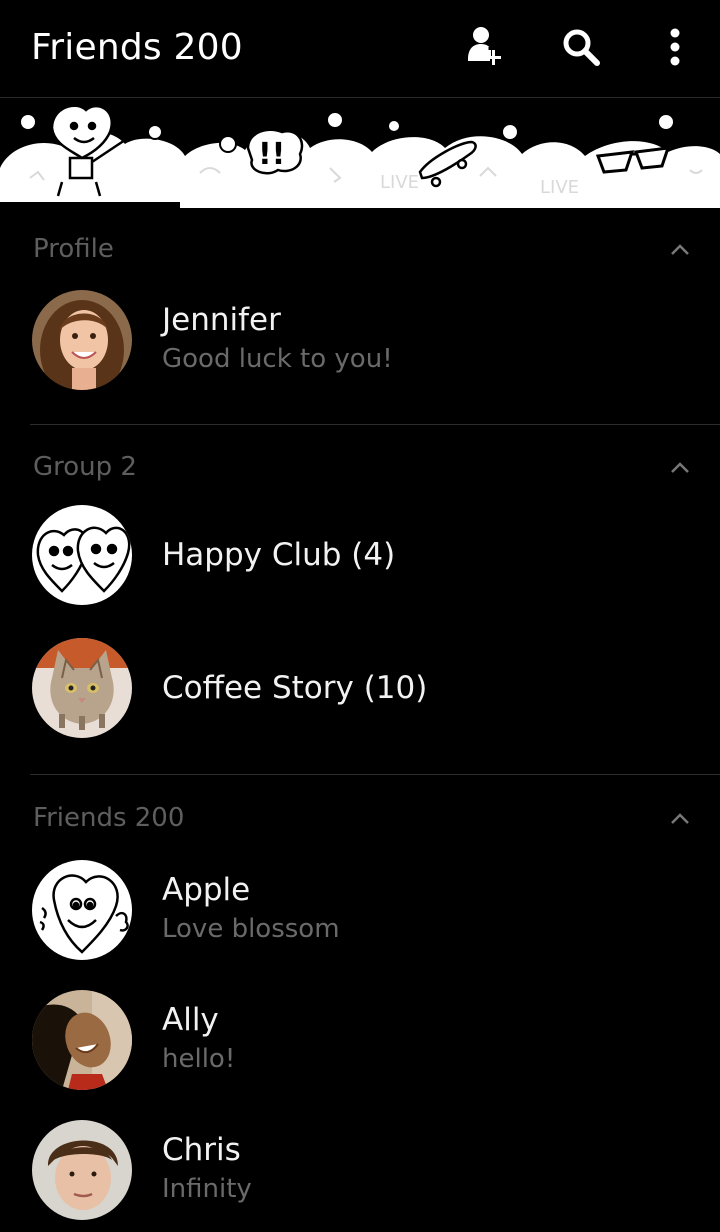  I want to click on section-title: Profile, so click(73, 249).